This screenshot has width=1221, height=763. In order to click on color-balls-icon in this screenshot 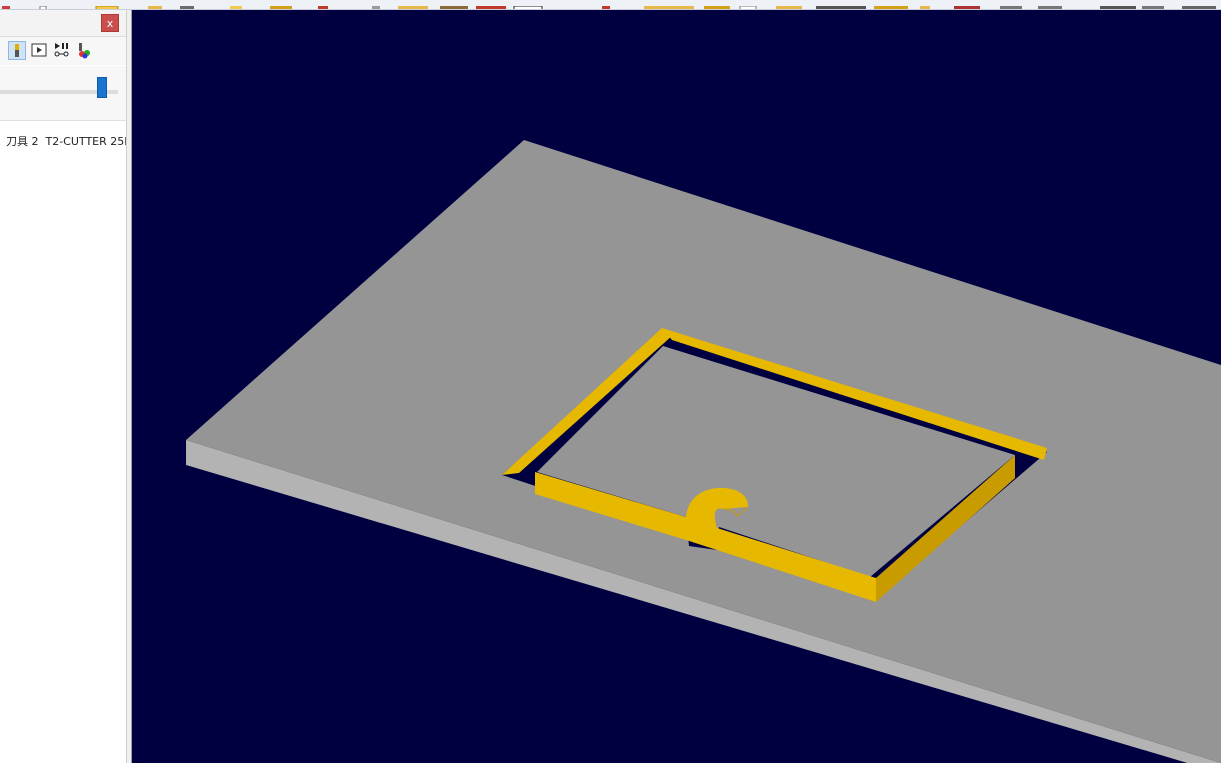, I will do `click(84, 51)`.